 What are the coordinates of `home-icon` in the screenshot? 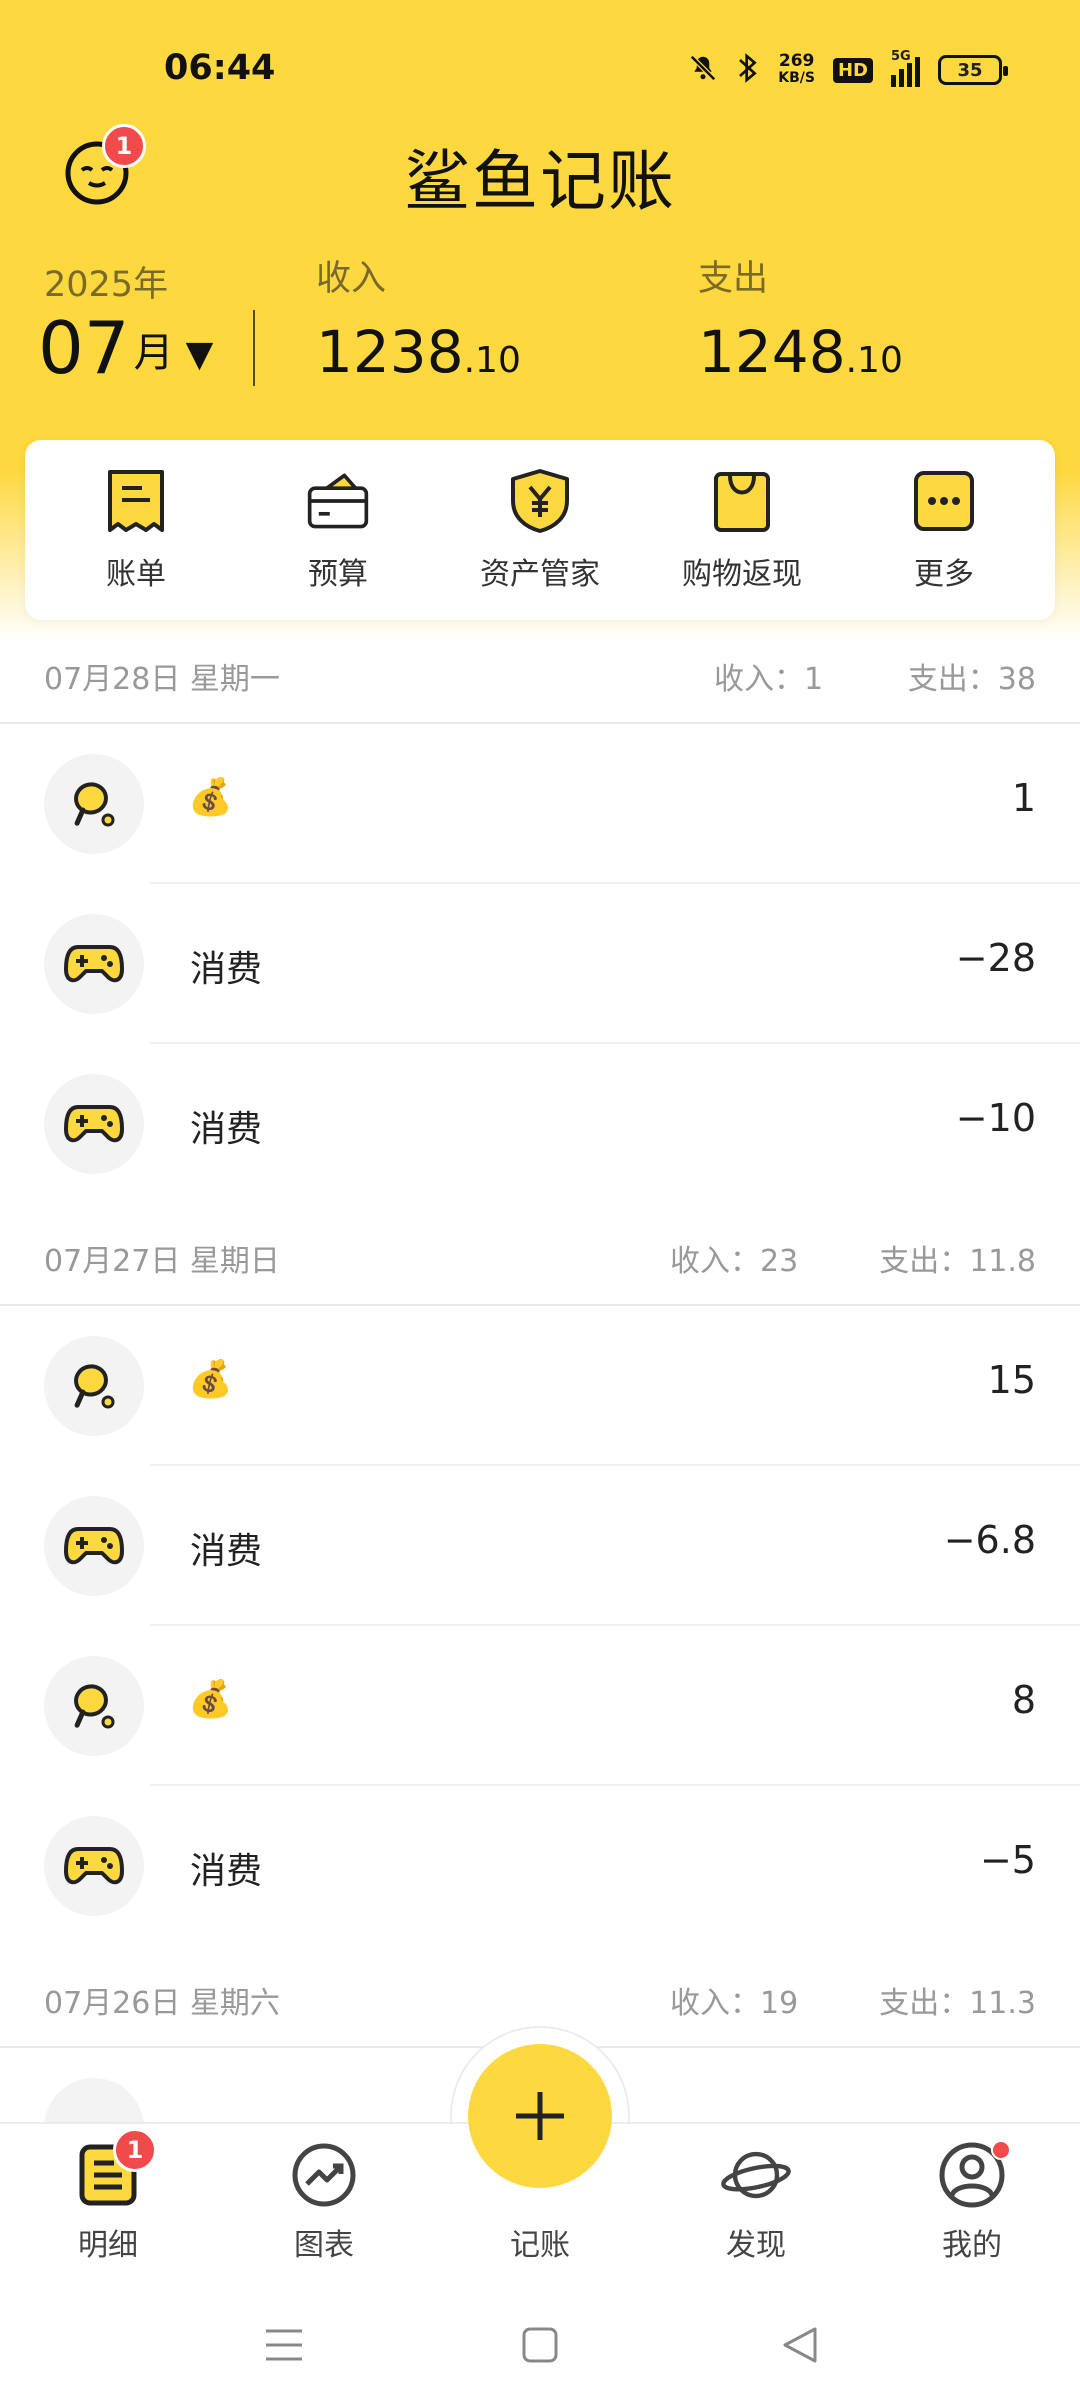 It's located at (540, 2345).